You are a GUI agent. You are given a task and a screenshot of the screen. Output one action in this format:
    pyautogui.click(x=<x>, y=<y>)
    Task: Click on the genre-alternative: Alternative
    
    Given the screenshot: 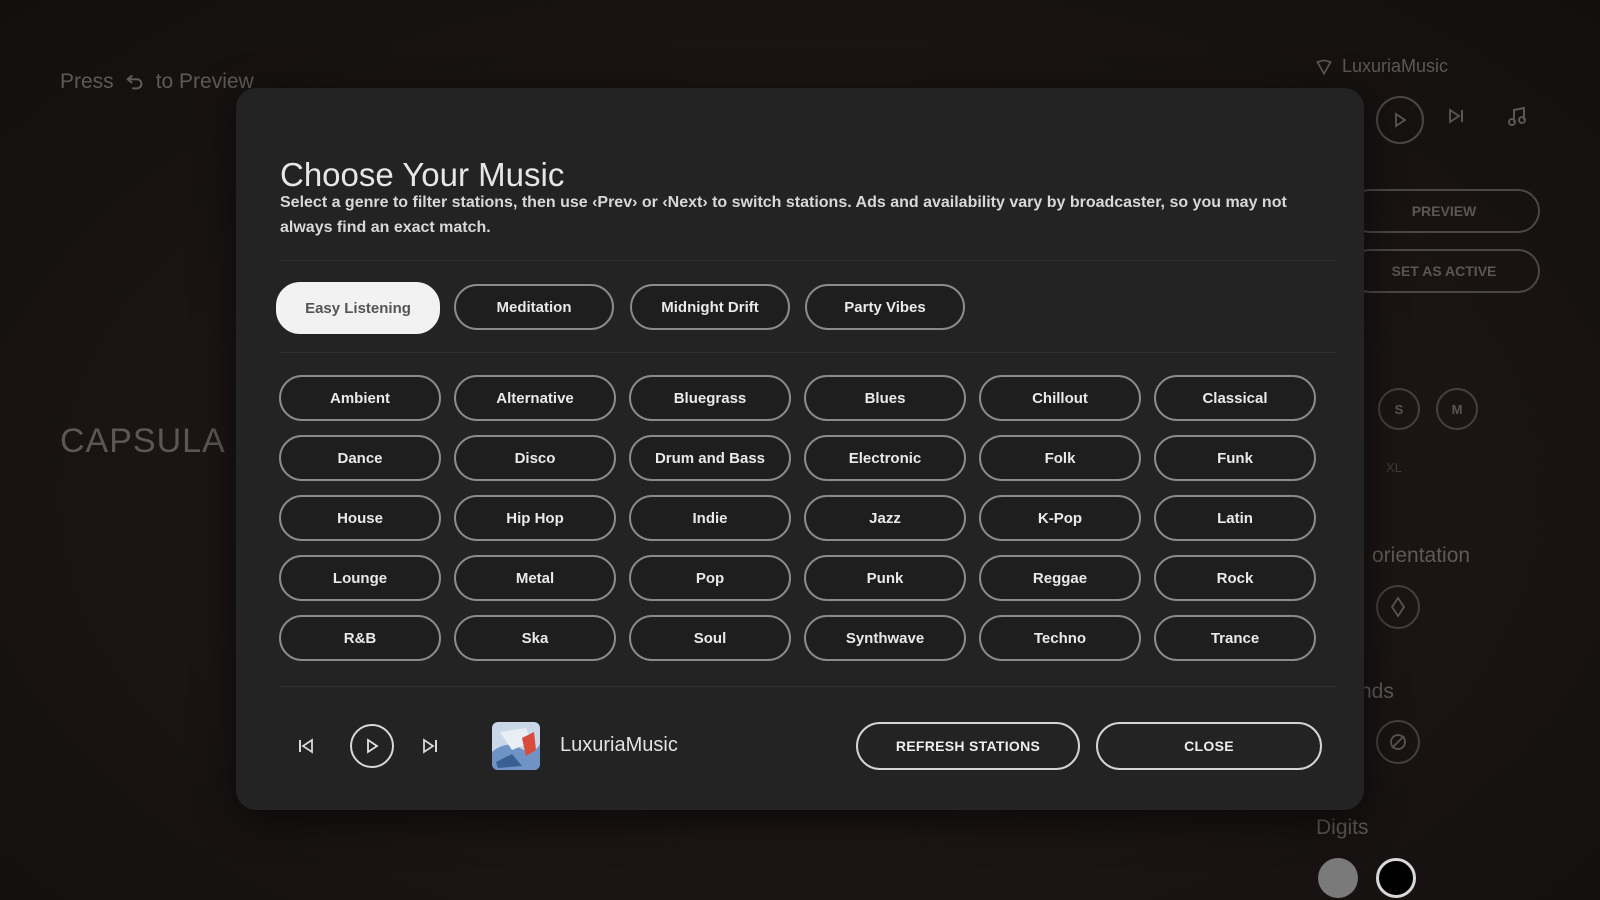 What is the action you would take?
    pyautogui.click(x=535, y=398)
    